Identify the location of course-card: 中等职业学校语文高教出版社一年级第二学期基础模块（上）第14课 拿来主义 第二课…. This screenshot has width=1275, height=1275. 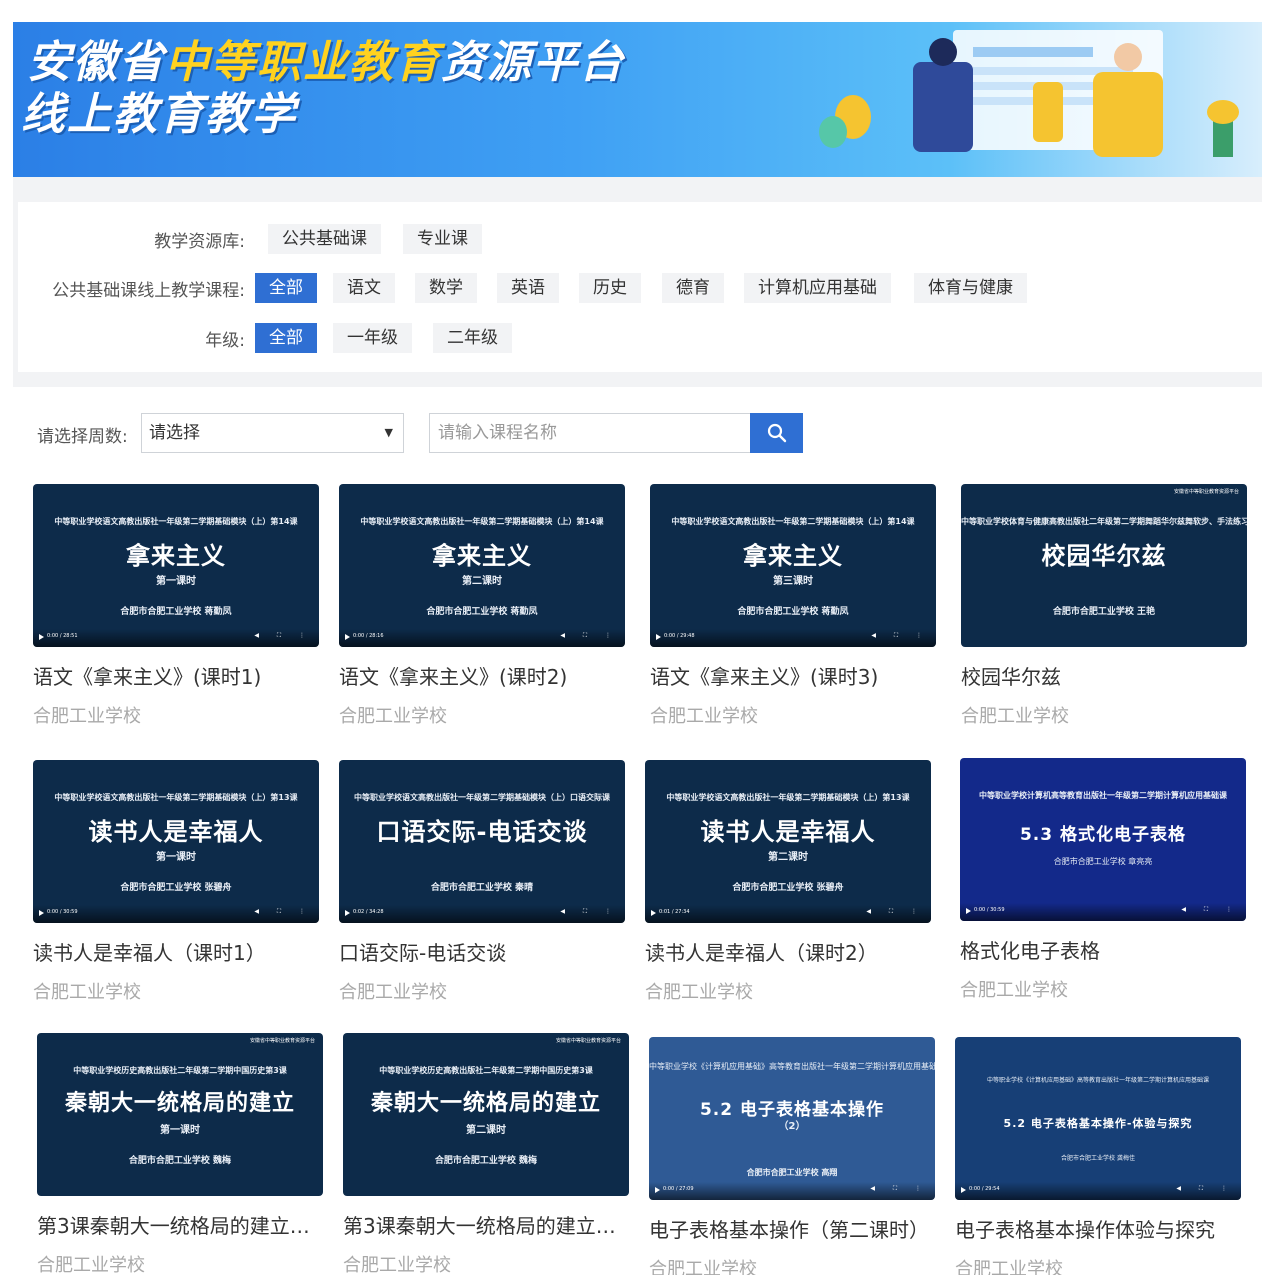
(482, 606).